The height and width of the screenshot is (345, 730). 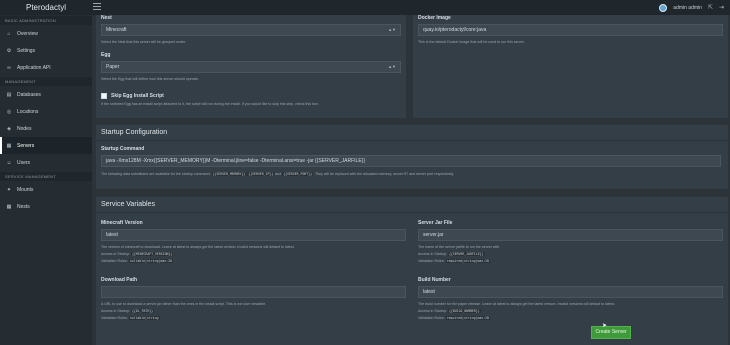 I want to click on logout-icon: ⇥, so click(x=721, y=8).